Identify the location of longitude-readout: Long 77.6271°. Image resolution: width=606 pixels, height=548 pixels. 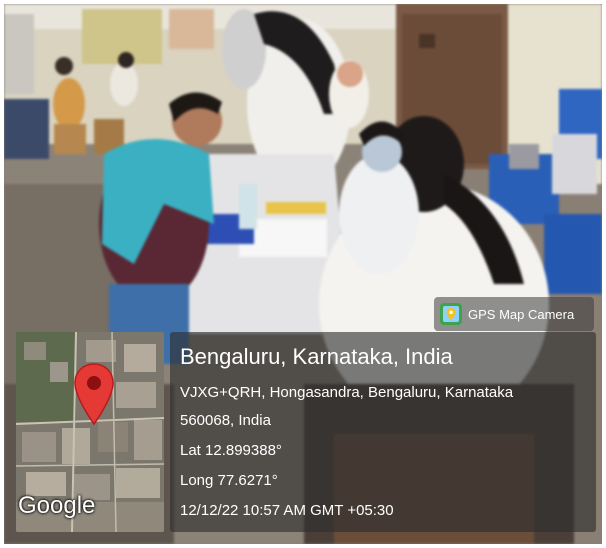
(229, 480).